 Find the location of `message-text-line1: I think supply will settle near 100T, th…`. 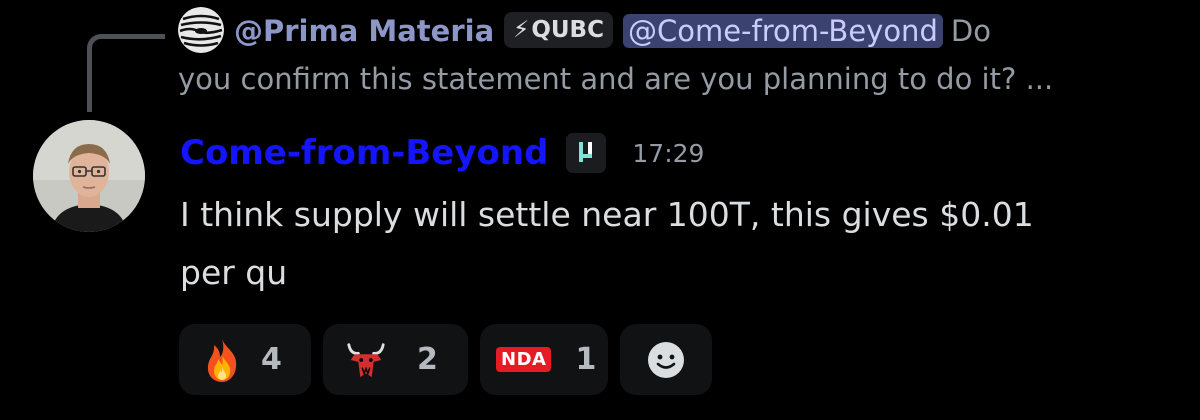

message-text-line1: I think supply will settle near 100T, th… is located at coordinates (607, 214).